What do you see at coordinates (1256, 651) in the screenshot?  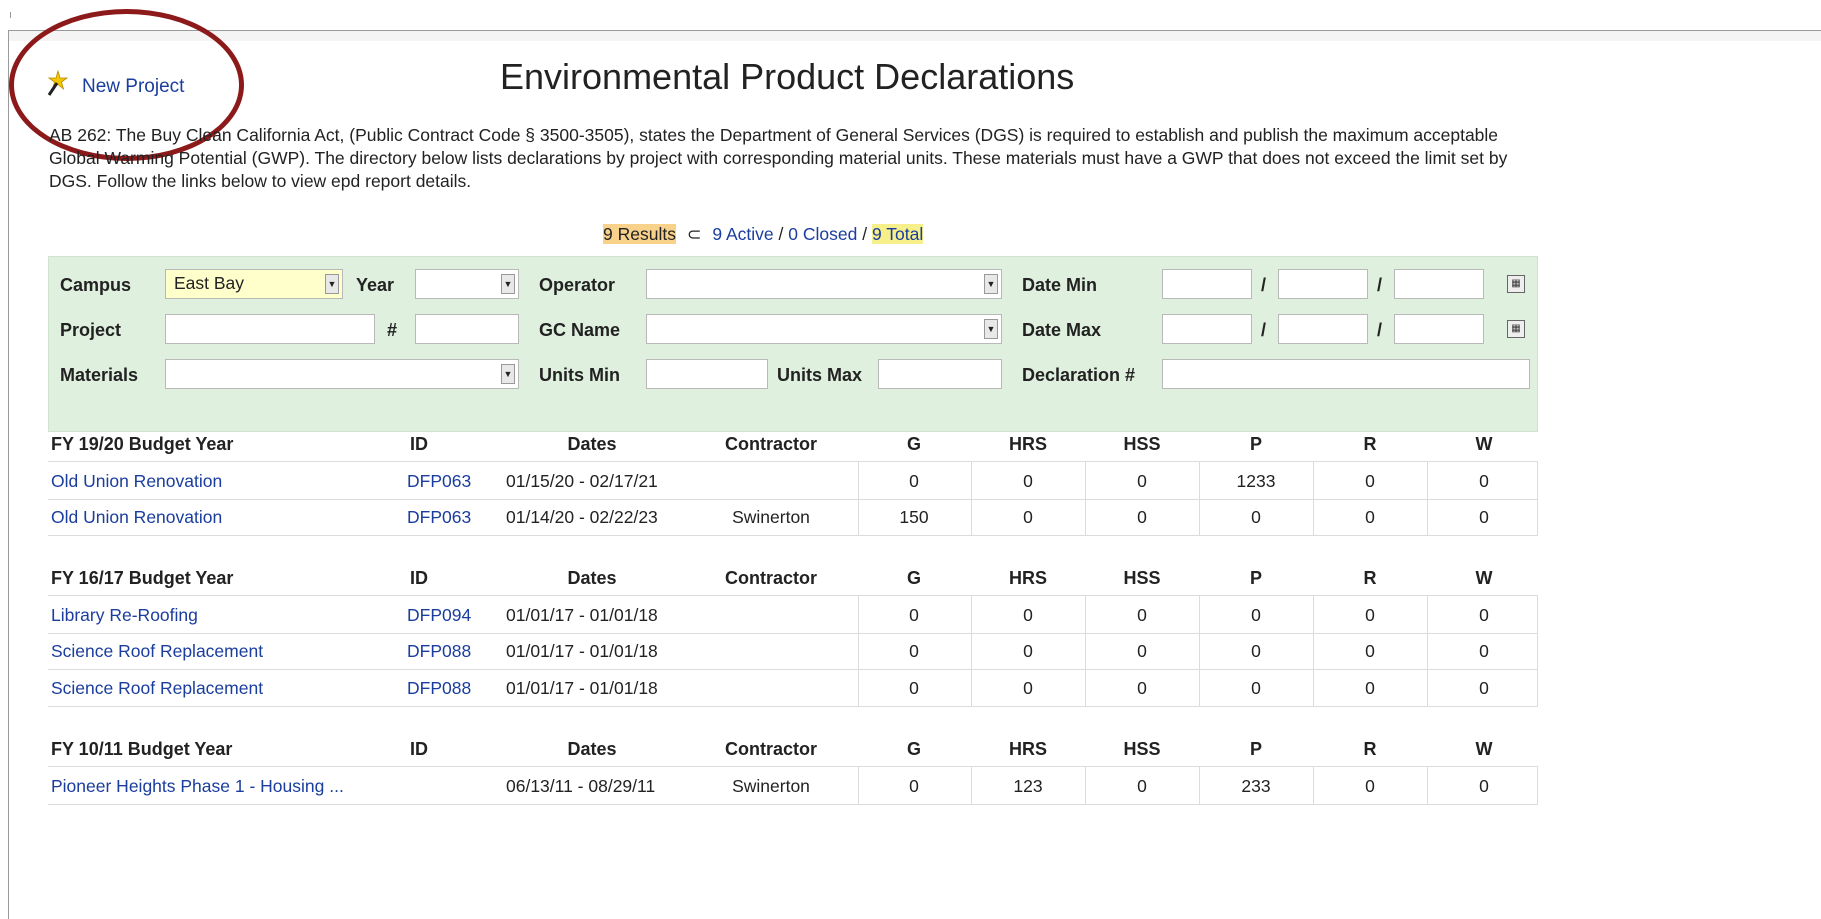 I see `material-units-p: 0` at bounding box center [1256, 651].